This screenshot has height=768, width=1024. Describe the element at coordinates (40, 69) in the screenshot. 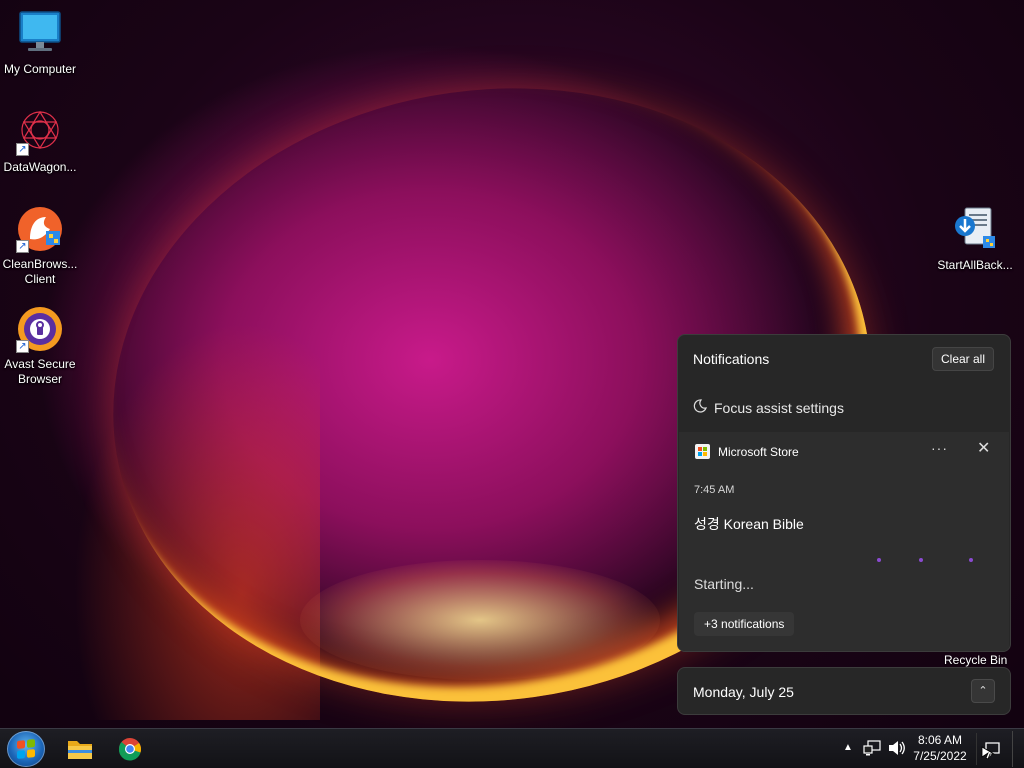

I see `desktop-icon-label: My Computer` at that location.